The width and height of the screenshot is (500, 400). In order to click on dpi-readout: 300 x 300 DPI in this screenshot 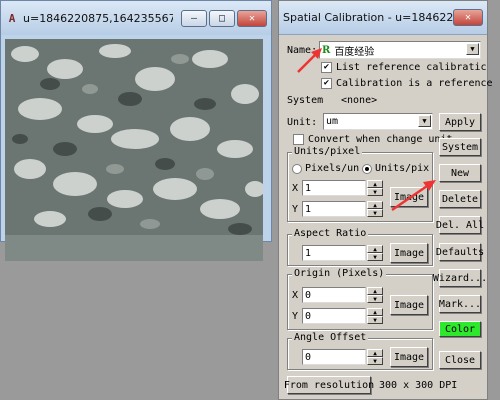, I will do `click(418, 385)`.